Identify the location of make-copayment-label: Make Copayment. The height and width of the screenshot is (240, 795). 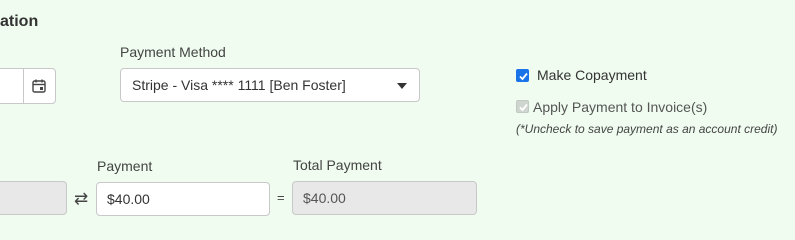
(592, 75).